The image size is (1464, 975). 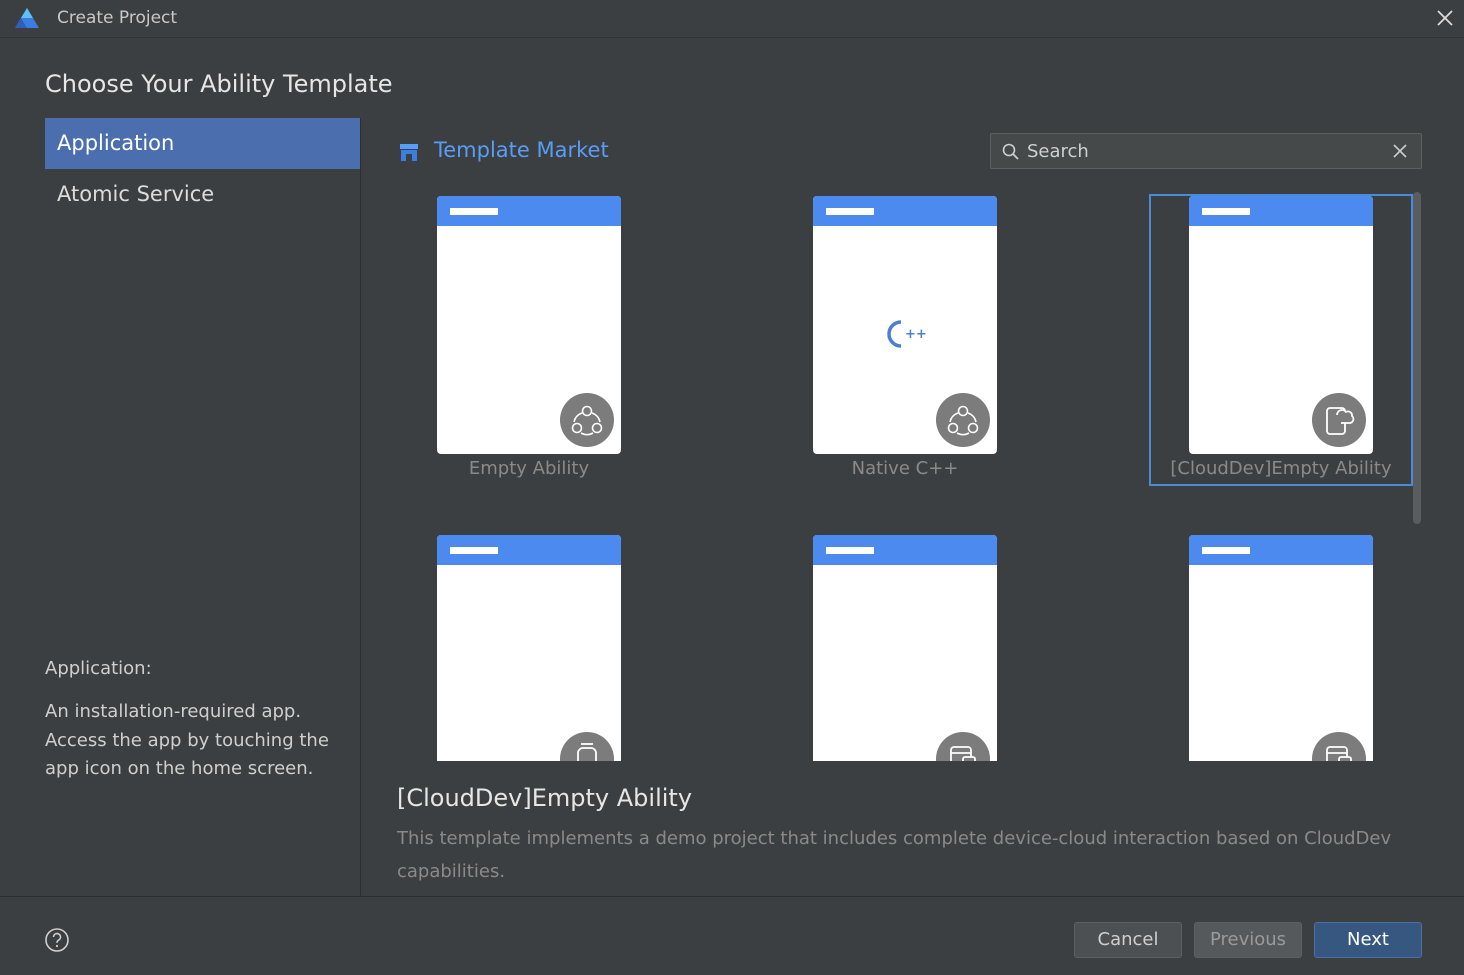 What do you see at coordinates (529, 468) in the screenshot?
I see `template-label: Empty Ability` at bounding box center [529, 468].